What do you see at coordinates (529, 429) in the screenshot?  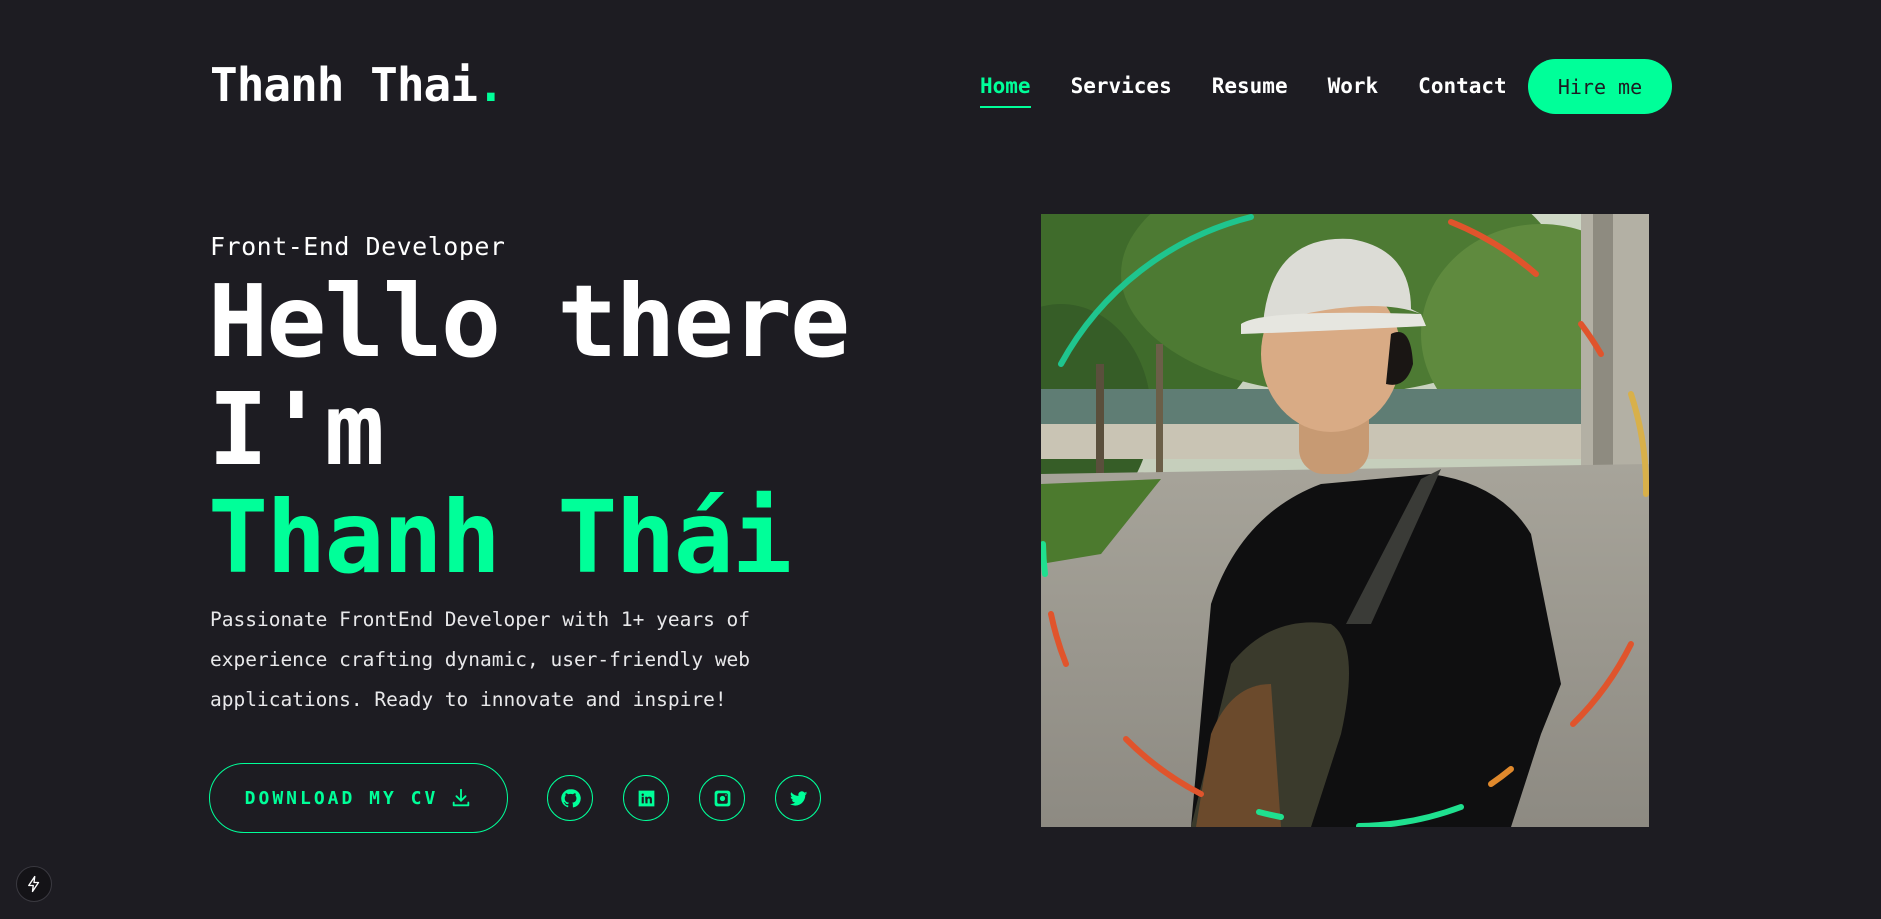 I see `hero-heading: Hello there I'm Thanh Thái` at bounding box center [529, 429].